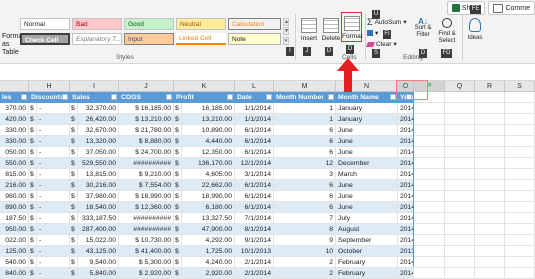  I want to click on table-cell: July, so click(367, 218).